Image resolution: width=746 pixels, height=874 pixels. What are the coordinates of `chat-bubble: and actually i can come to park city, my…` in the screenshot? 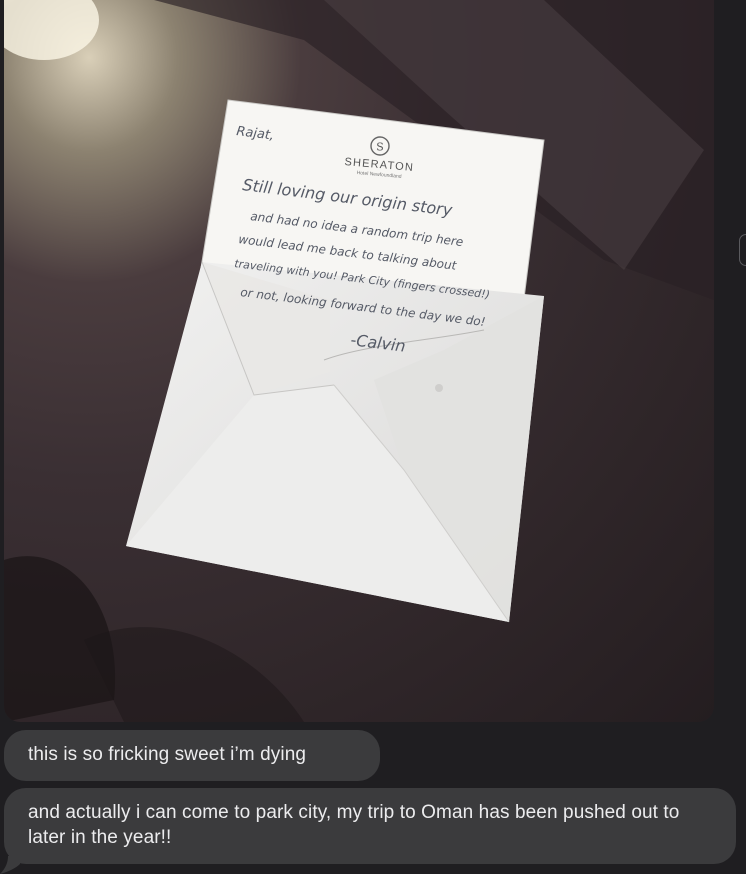 It's located at (370, 826).